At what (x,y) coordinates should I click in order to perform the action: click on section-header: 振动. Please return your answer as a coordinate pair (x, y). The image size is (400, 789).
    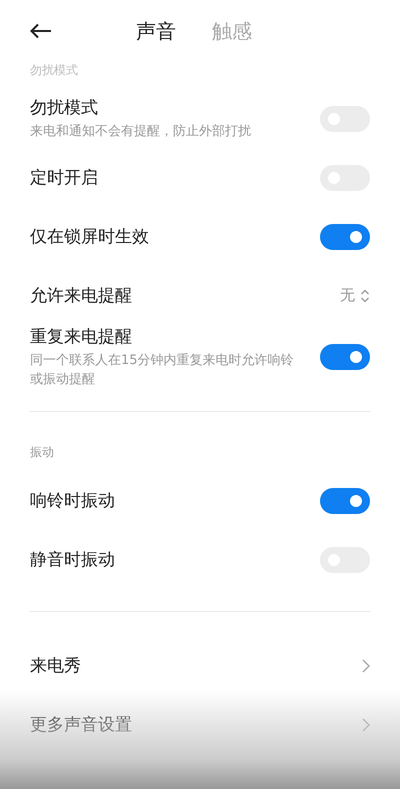
    Looking at the image, I should click on (42, 452).